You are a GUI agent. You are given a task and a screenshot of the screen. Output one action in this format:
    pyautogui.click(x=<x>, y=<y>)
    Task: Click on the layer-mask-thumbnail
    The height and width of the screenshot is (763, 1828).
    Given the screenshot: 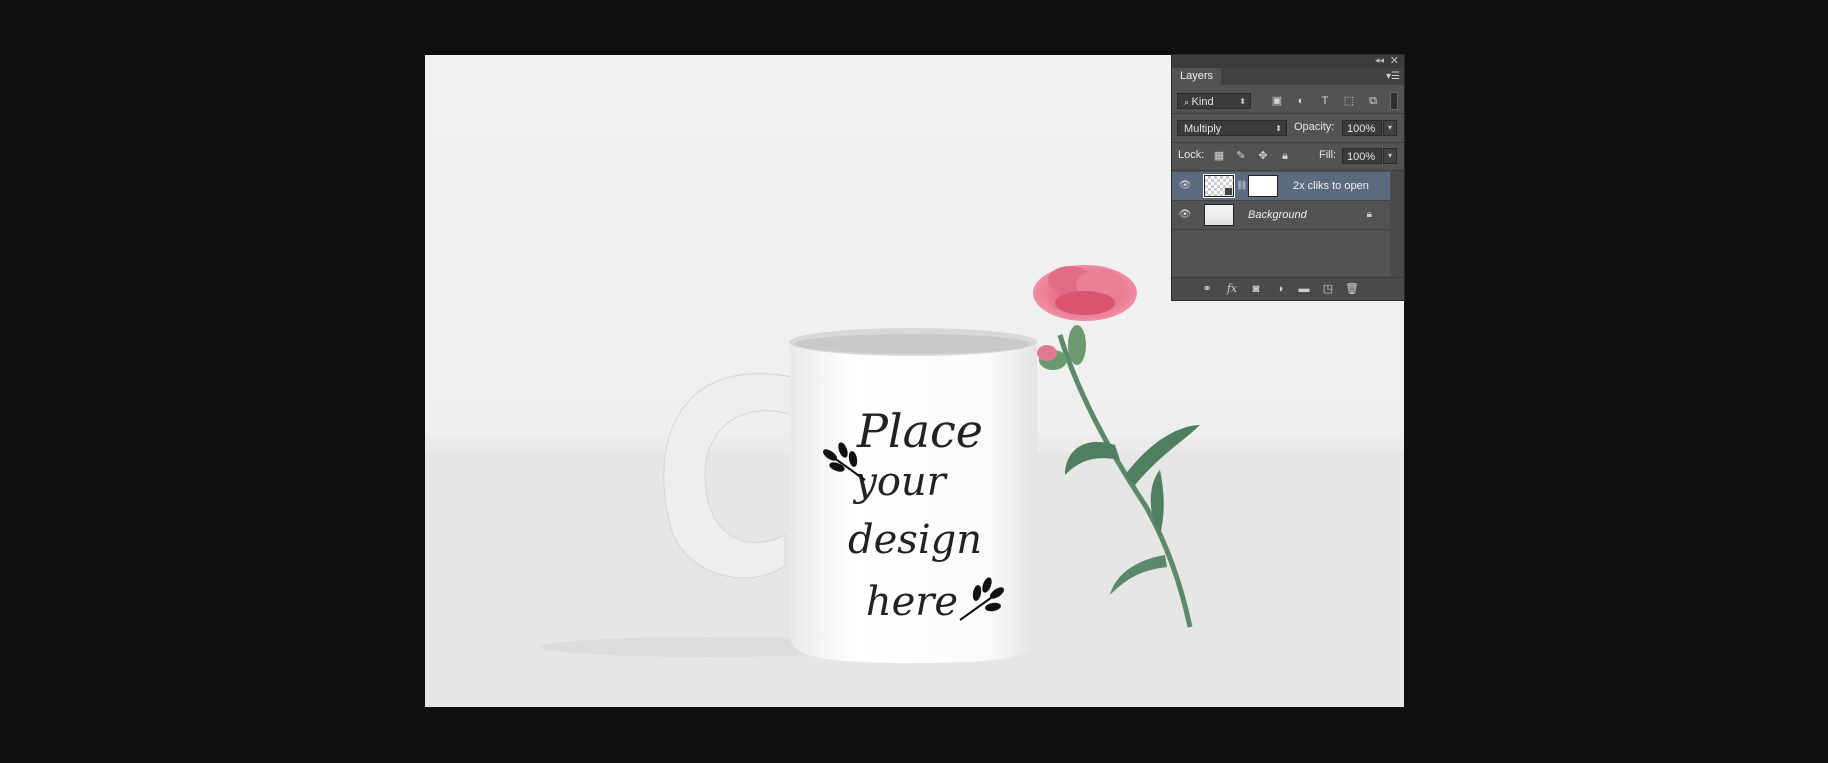 What is the action you would take?
    pyautogui.click(x=1263, y=186)
    